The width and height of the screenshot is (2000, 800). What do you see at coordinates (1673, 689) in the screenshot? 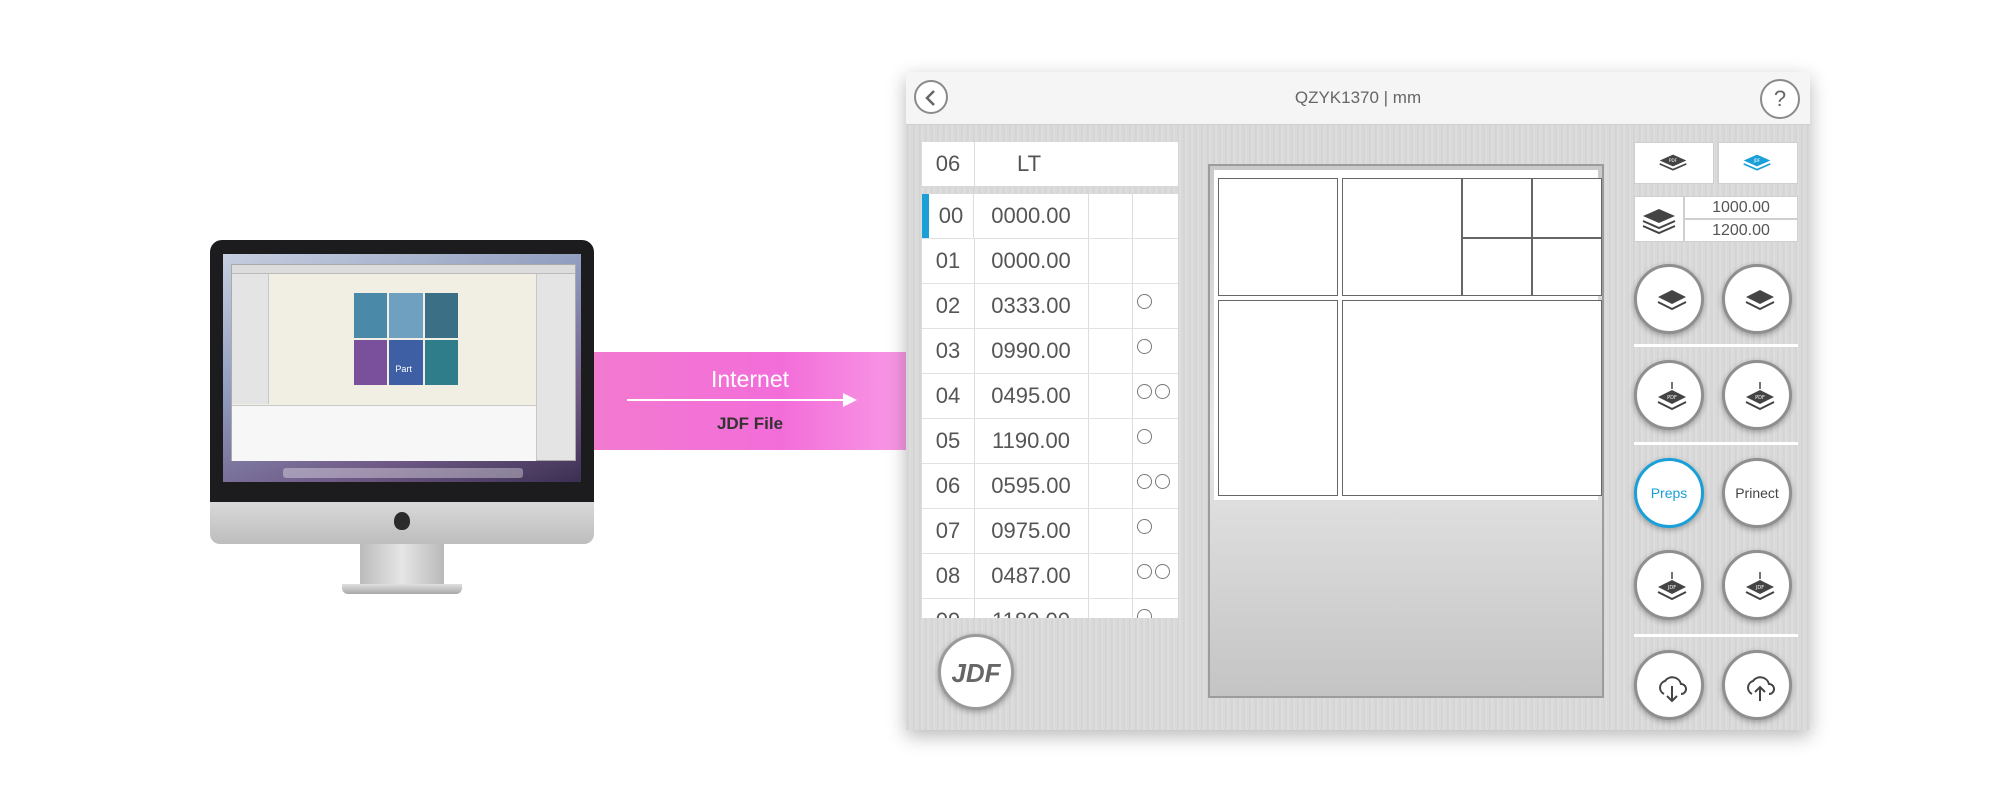
I see `cloud-download-icon` at bounding box center [1673, 689].